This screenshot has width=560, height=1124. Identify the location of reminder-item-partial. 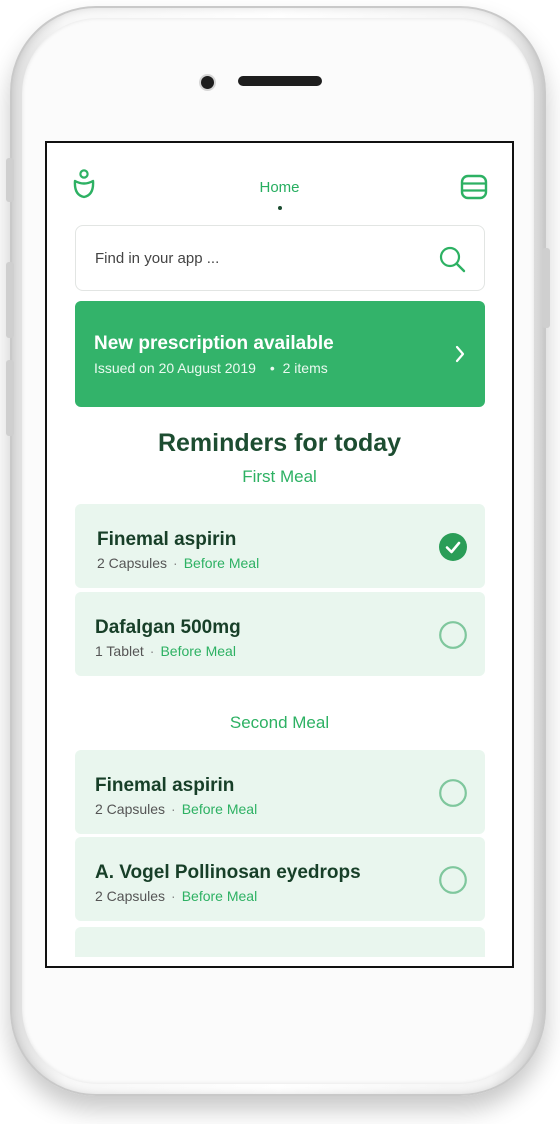
(280, 942).